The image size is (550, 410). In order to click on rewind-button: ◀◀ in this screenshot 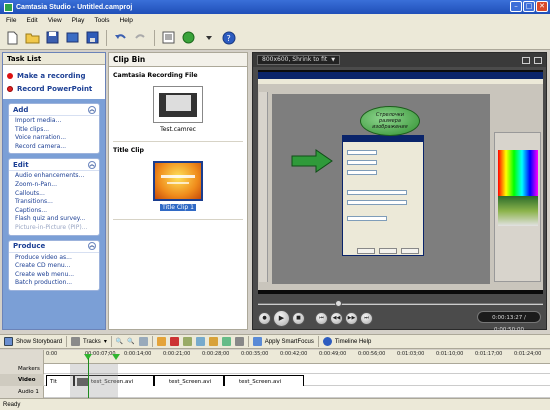, I will do `click(336, 318)`.